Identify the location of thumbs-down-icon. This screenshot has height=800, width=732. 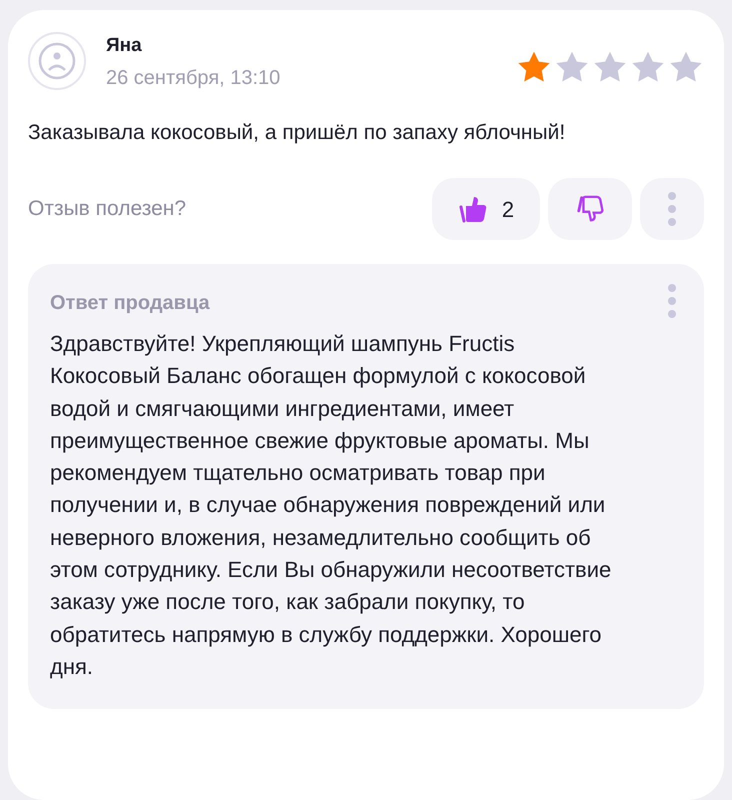
(590, 209).